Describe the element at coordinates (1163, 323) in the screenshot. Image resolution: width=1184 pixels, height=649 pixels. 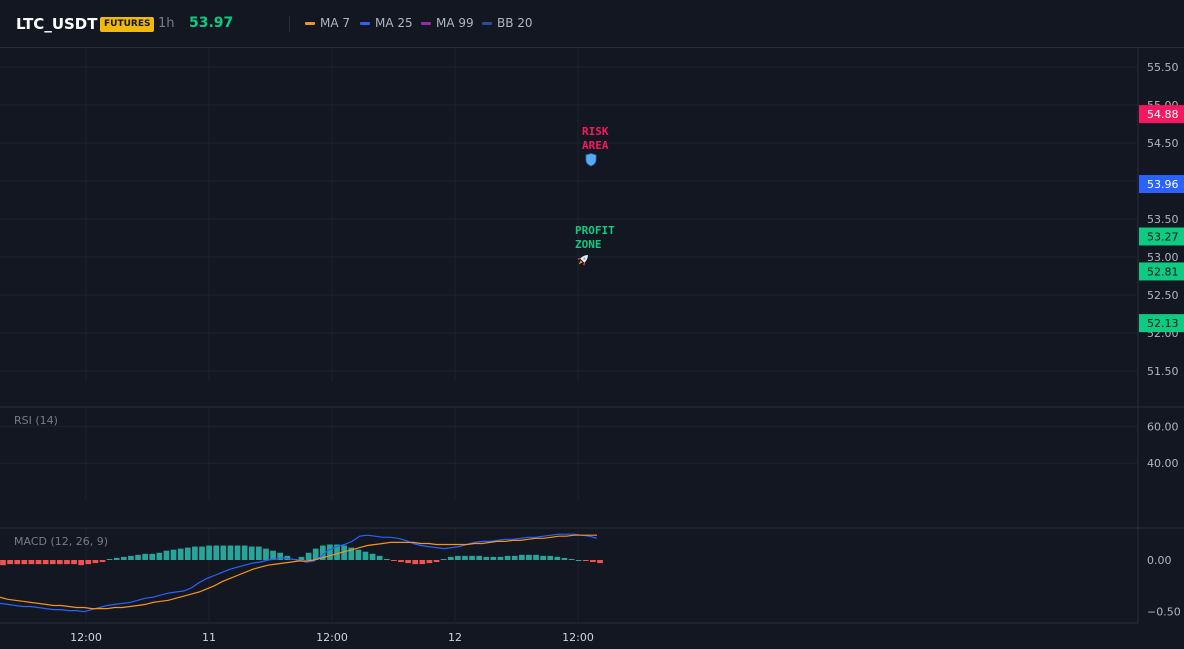
I see `price-tag-label: 52.13` at that location.